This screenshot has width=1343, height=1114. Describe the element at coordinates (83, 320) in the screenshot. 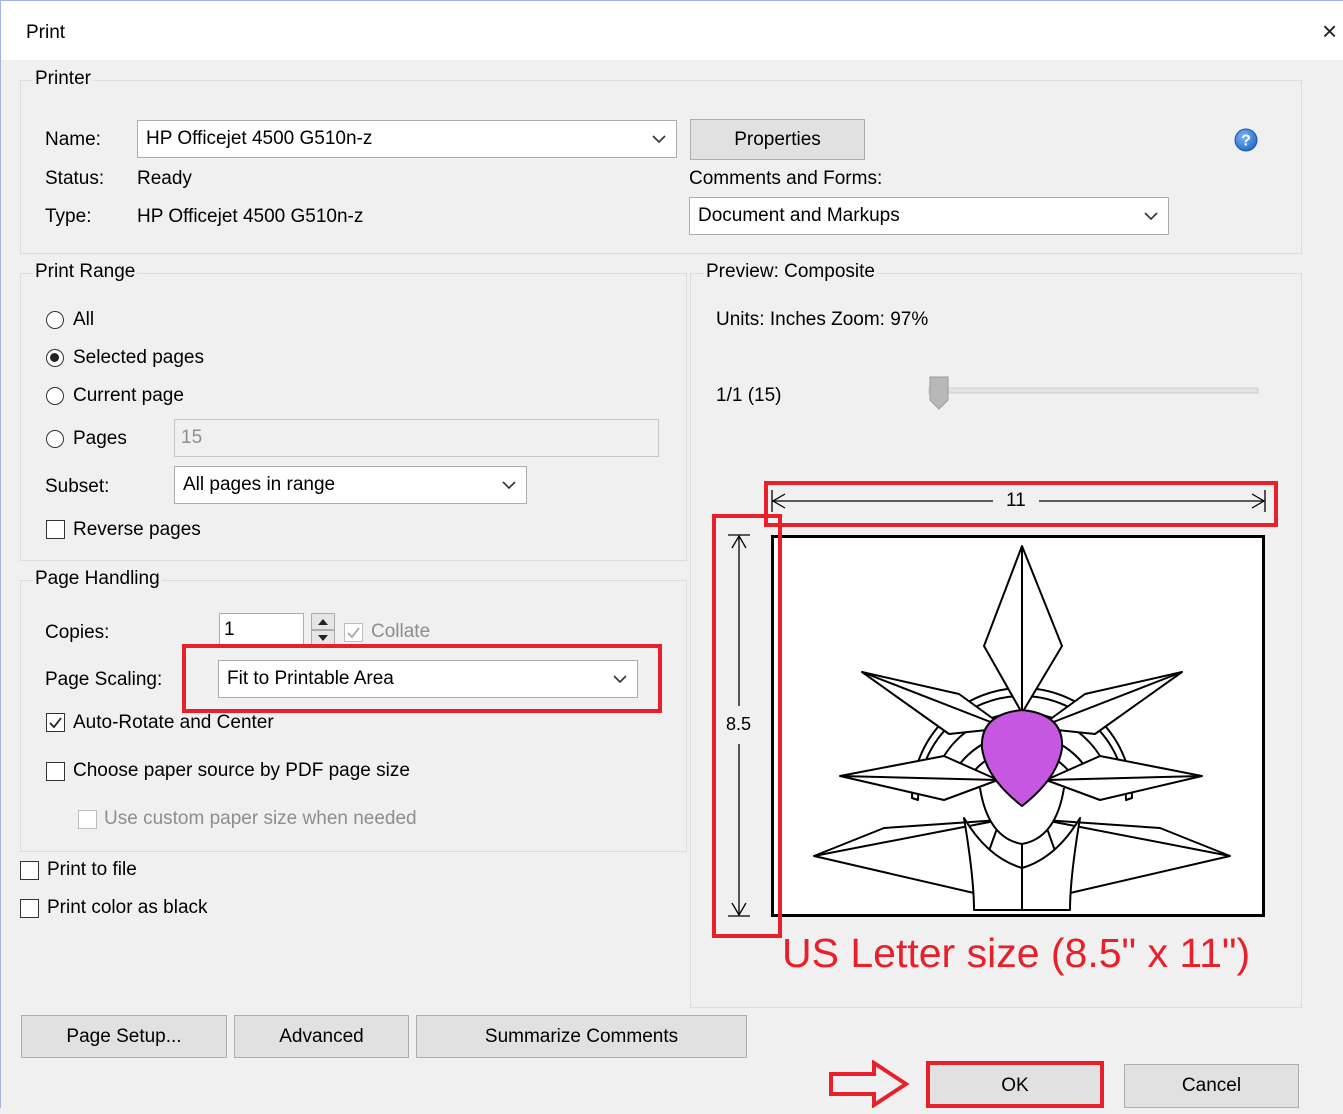

I see `radio-all-label: All` at that location.